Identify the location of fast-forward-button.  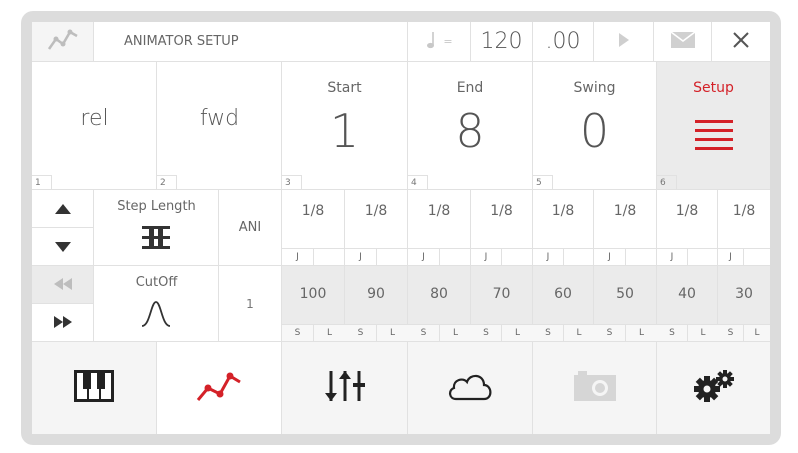
(63, 323).